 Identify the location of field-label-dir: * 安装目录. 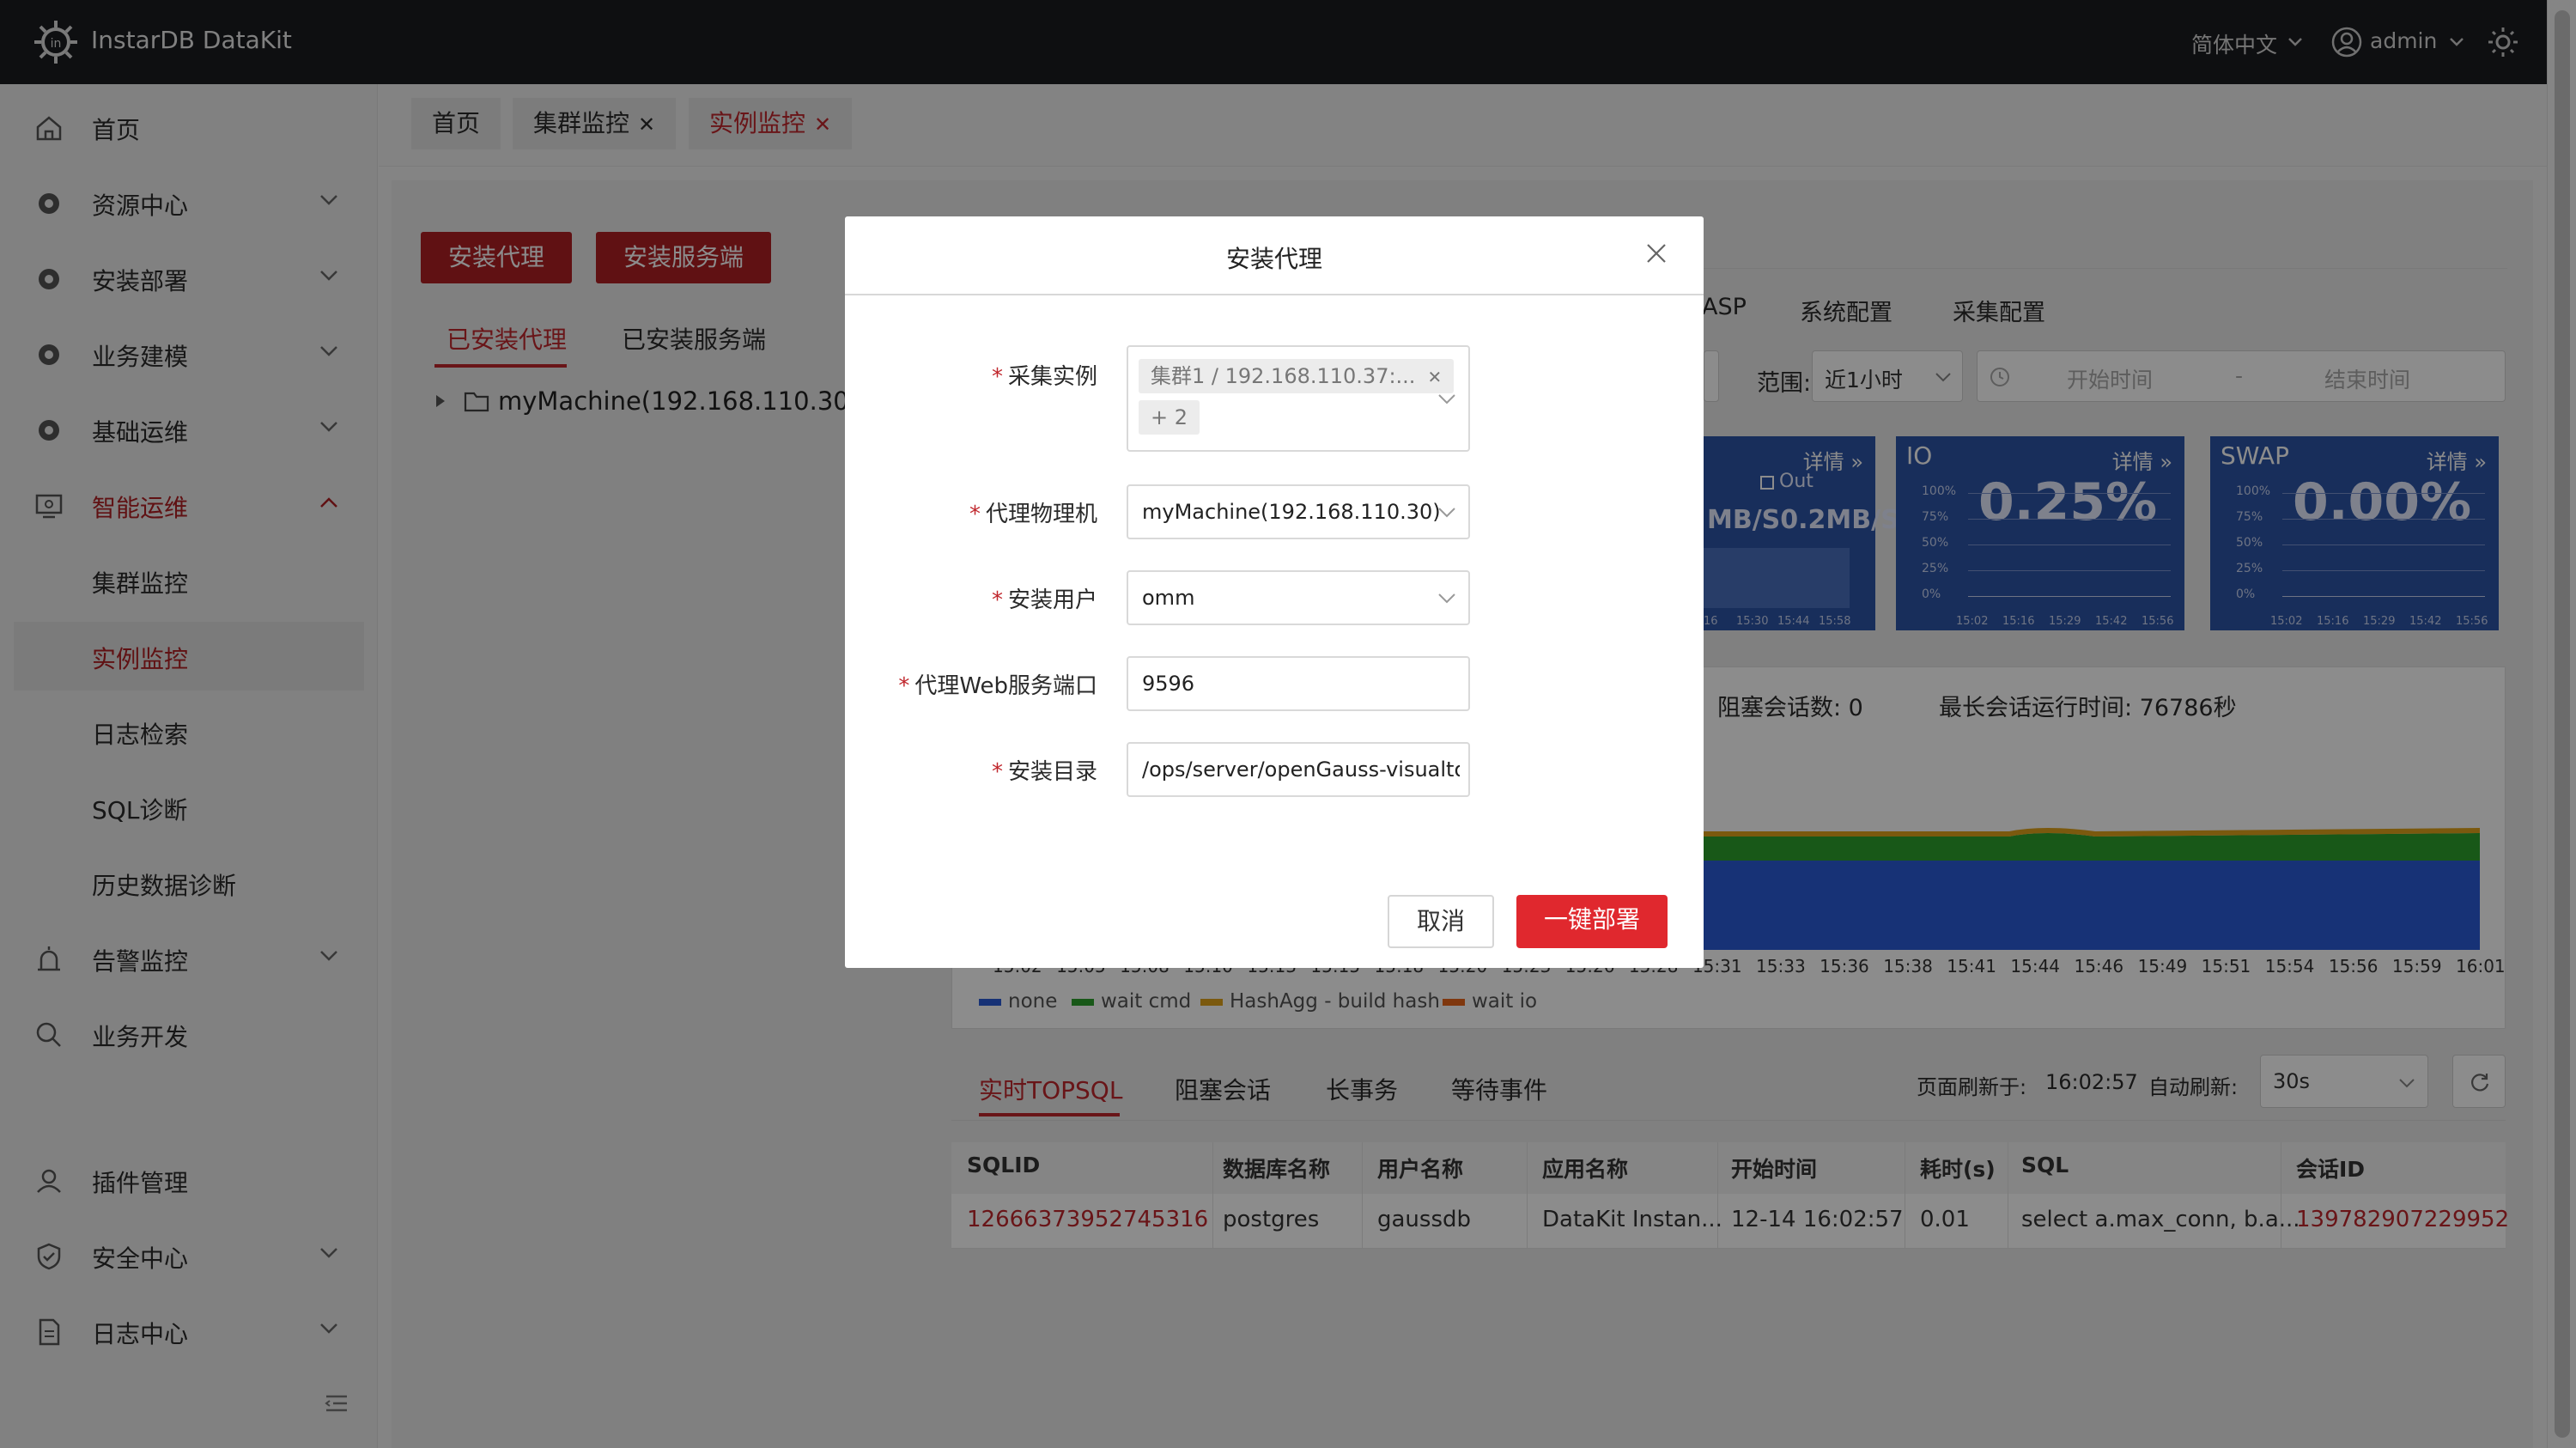
(1045, 770).